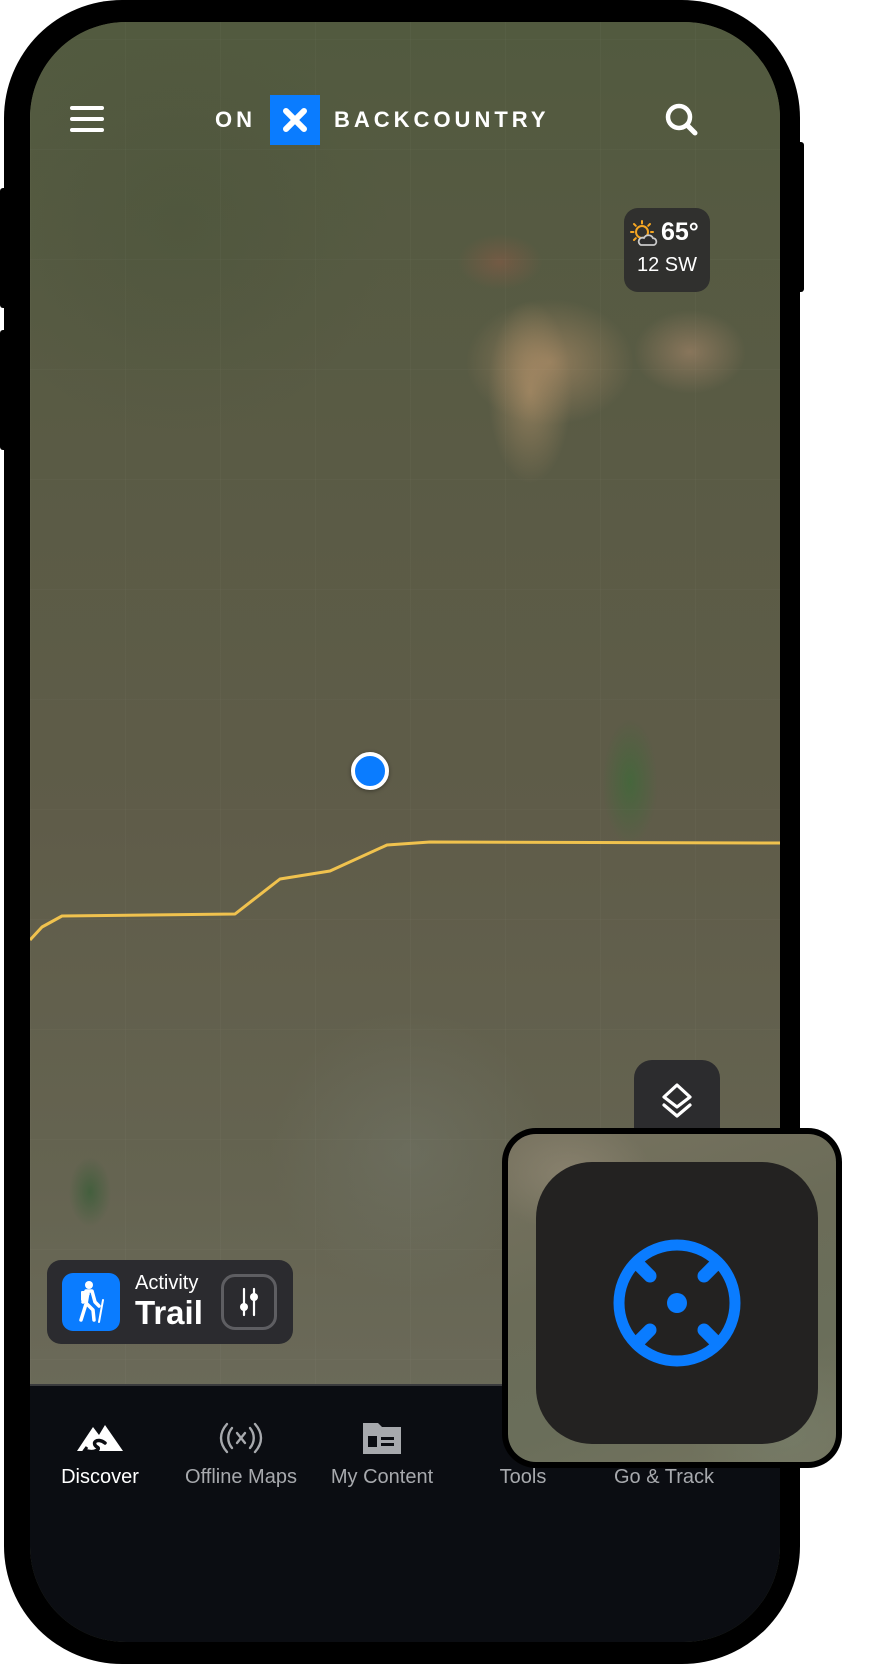  I want to click on activity-filter-button, so click(249, 1302).